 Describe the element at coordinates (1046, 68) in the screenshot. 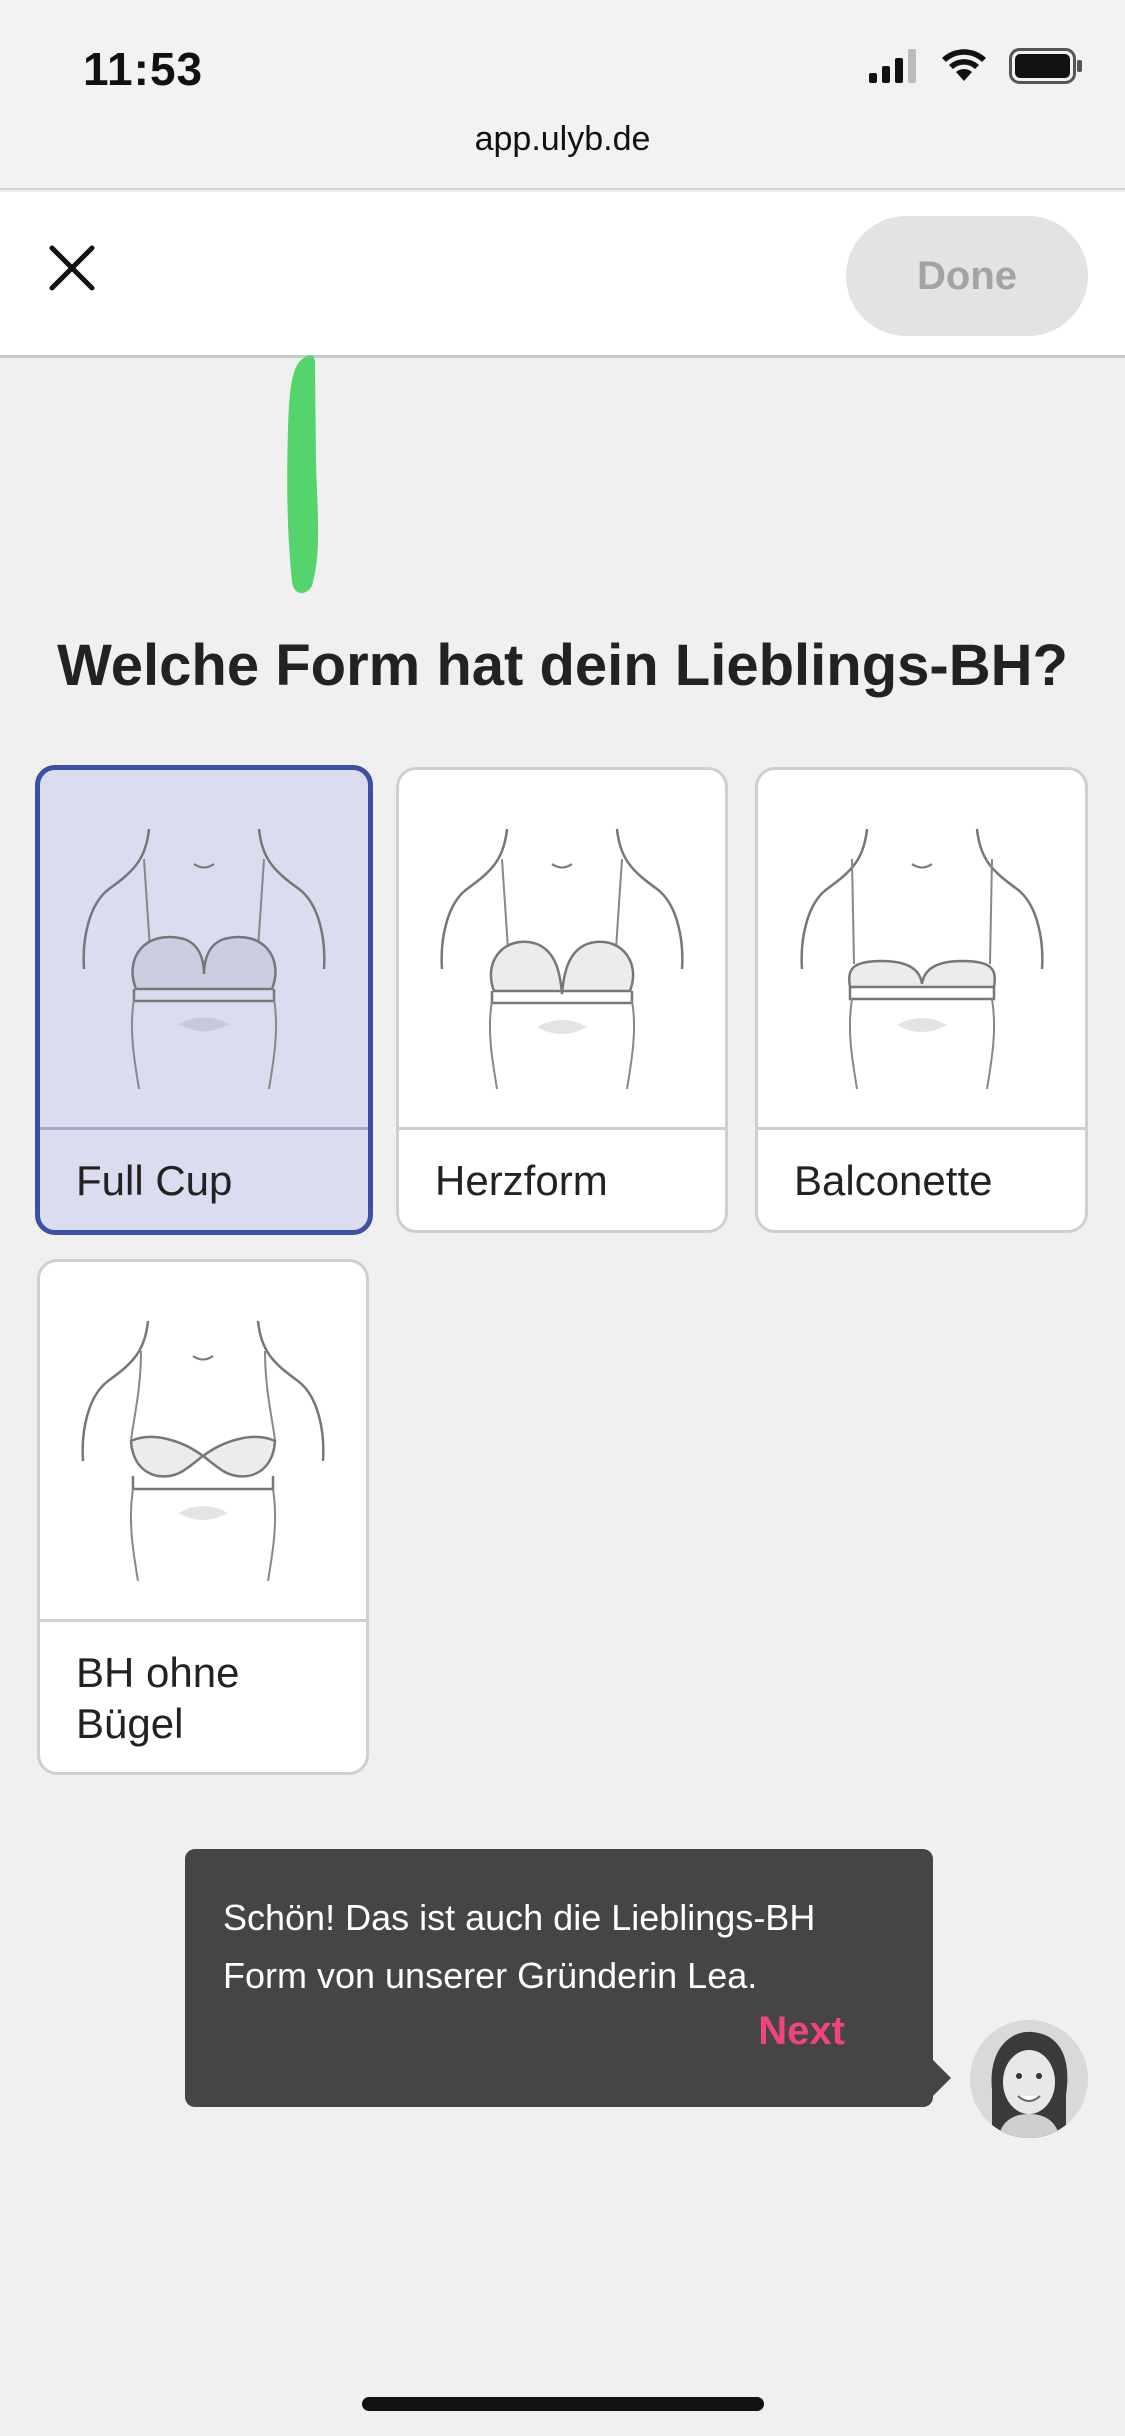

I see `battery-icon` at that location.